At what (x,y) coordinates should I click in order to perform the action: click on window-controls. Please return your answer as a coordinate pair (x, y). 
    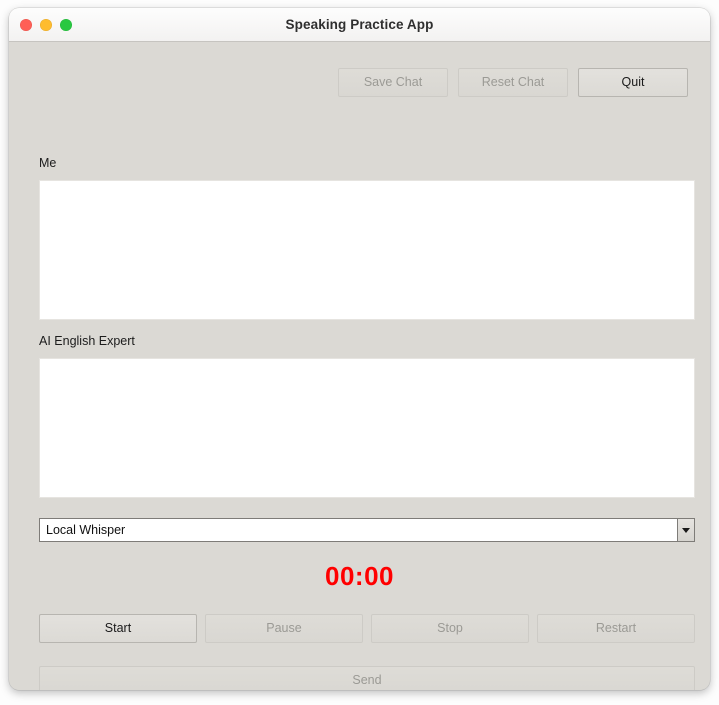
    Looking at the image, I should click on (46, 24).